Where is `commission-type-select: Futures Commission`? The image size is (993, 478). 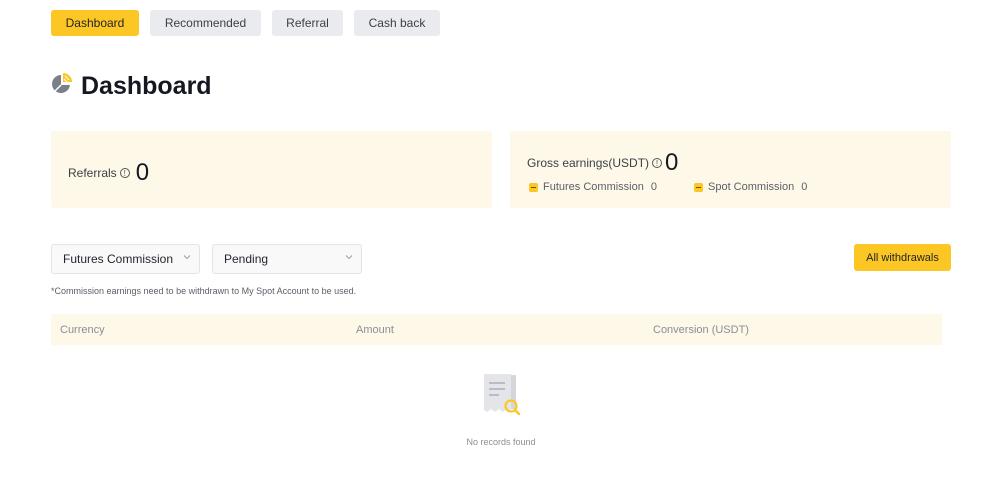
commission-type-select: Futures Commission is located at coordinates (125, 259).